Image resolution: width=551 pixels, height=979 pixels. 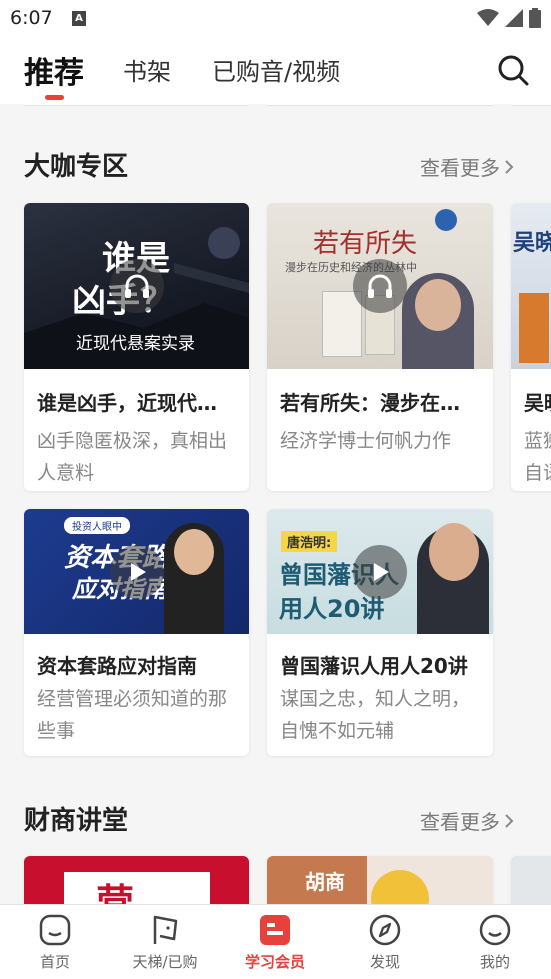 I want to click on course-description: 经营管理必须知道的那些事, so click(x=132, y=715).